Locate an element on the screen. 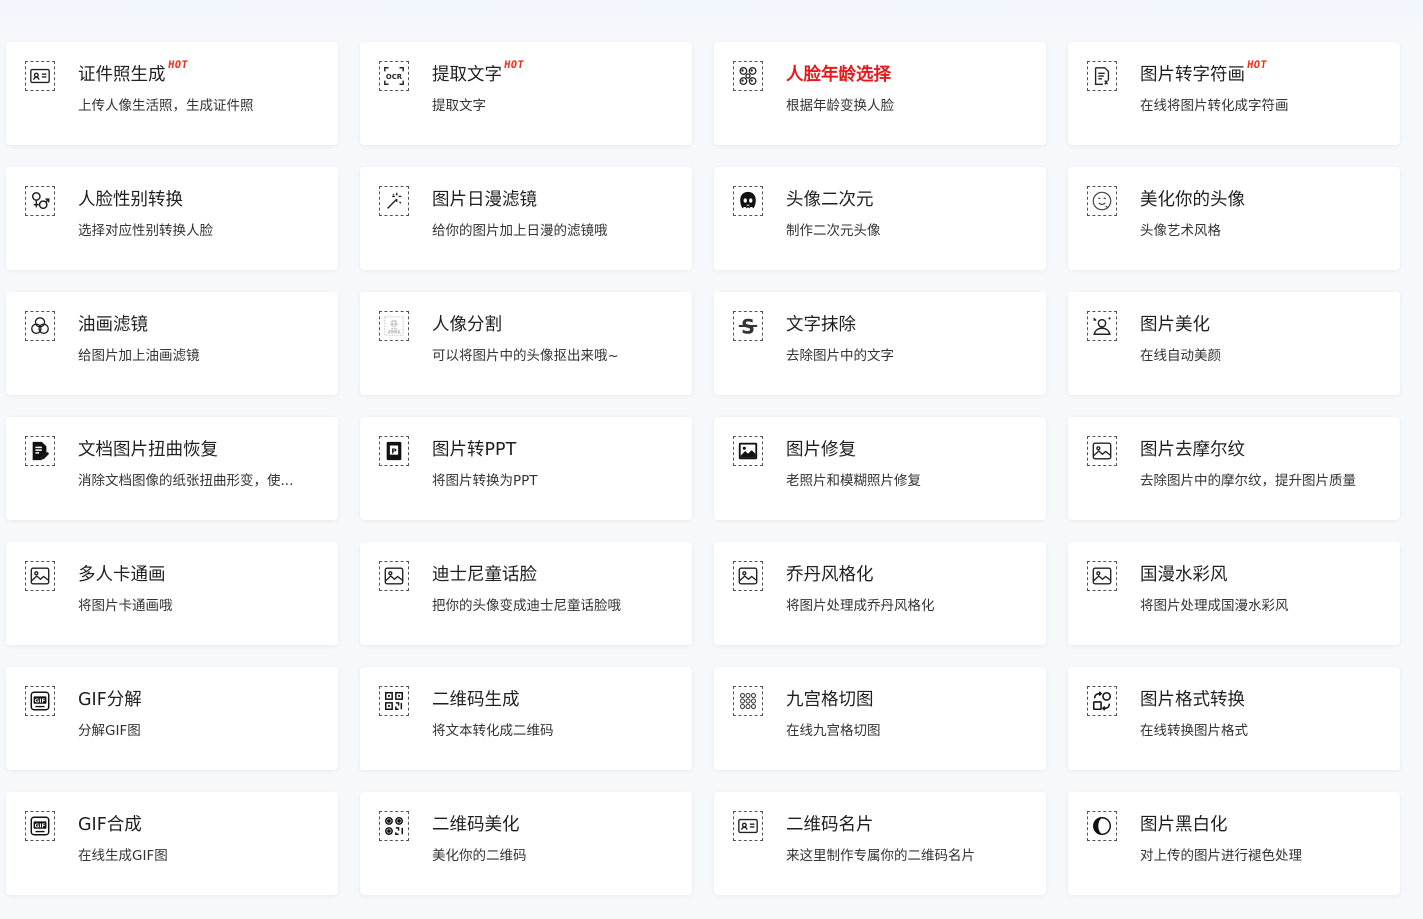 This screenshot has width=1423, height=919. tool-title: 美化你的头像 is located at coordinates (1192, 200).